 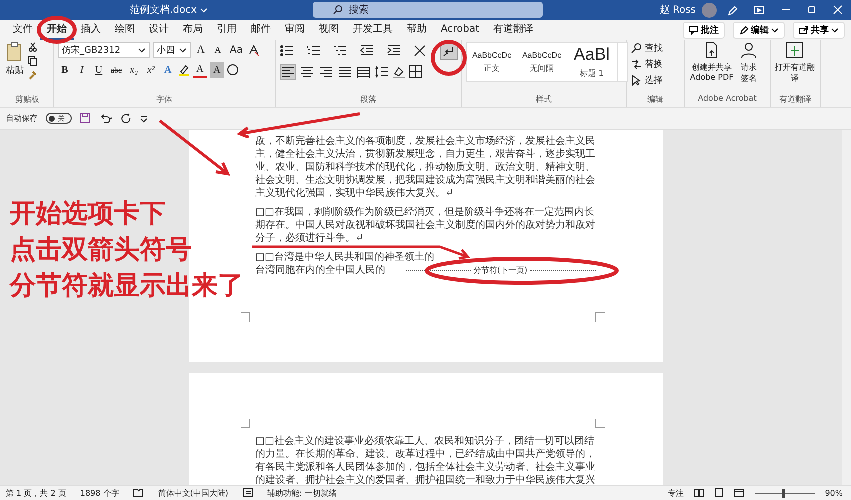 I want to click on highlighter-icon, so click(x=184, y=70).